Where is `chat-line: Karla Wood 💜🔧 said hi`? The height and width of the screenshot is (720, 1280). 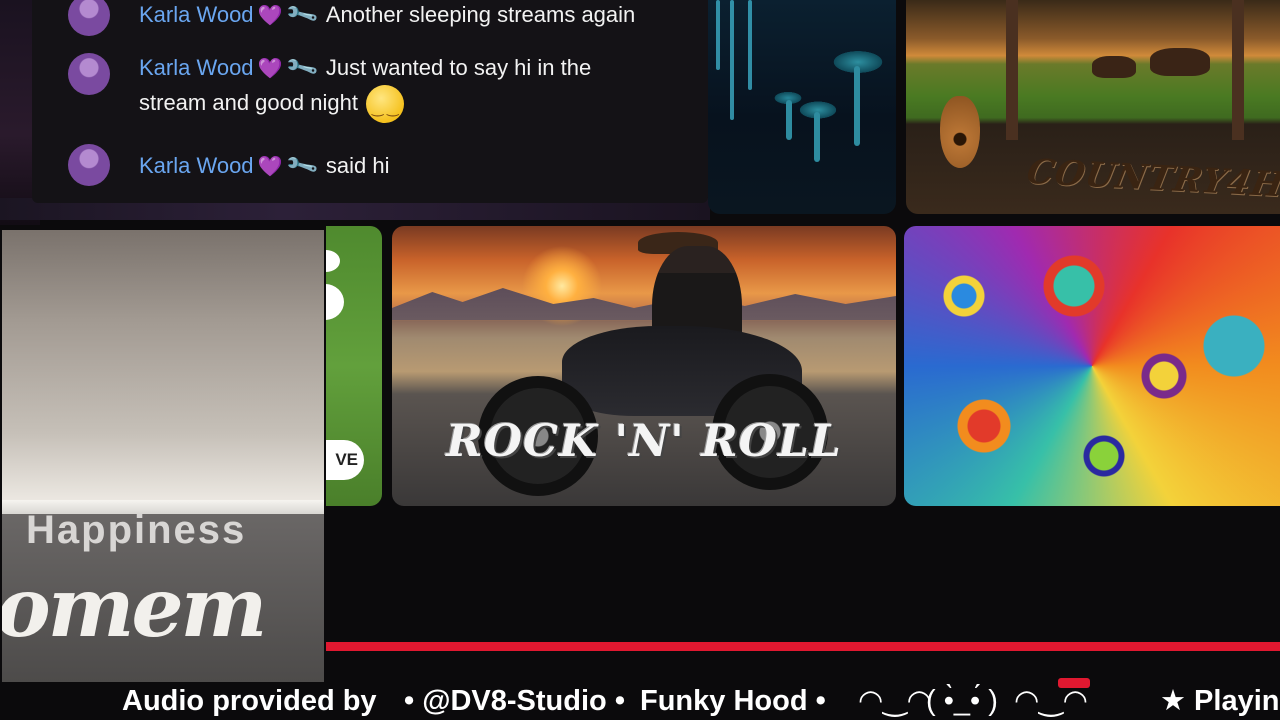
chat-line: Karla Wood 💜🔧 said hi is located at coordinates (264, 166).